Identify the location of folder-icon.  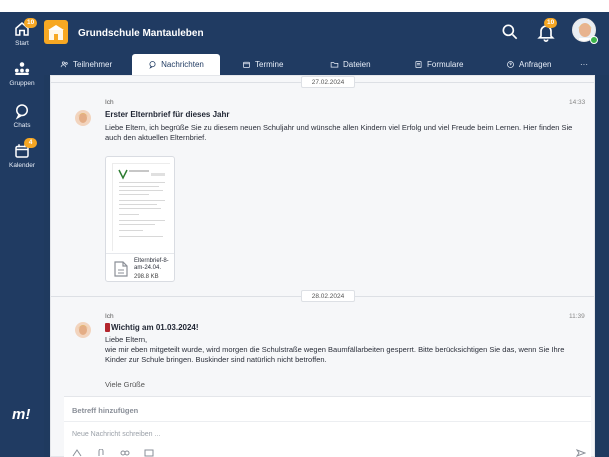
(334, 65).